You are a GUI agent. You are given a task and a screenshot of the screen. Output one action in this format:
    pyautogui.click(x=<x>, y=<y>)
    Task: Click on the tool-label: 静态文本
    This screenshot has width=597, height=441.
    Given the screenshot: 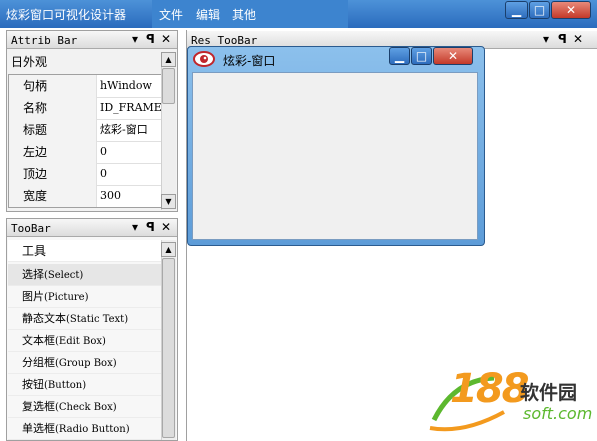 What is the action you would take?
    pyautogui.click(x=44, y=318)
    